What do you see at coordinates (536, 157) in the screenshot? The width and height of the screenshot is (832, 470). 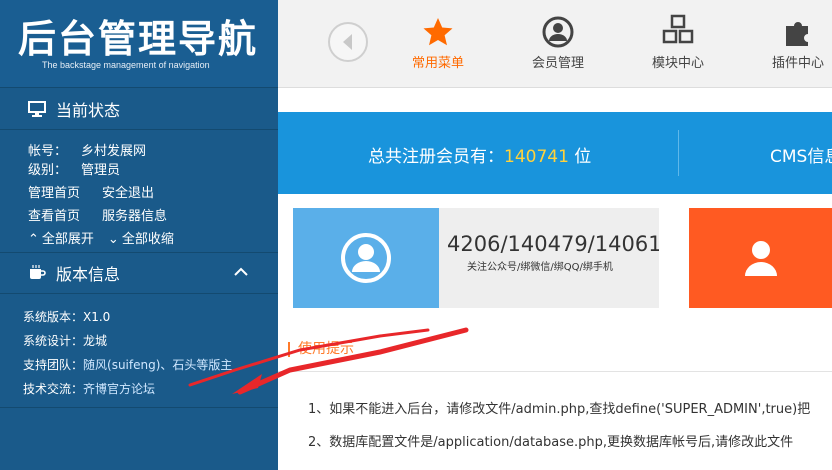 I see `reg-number: 140741` at bounding box center [536, 157].